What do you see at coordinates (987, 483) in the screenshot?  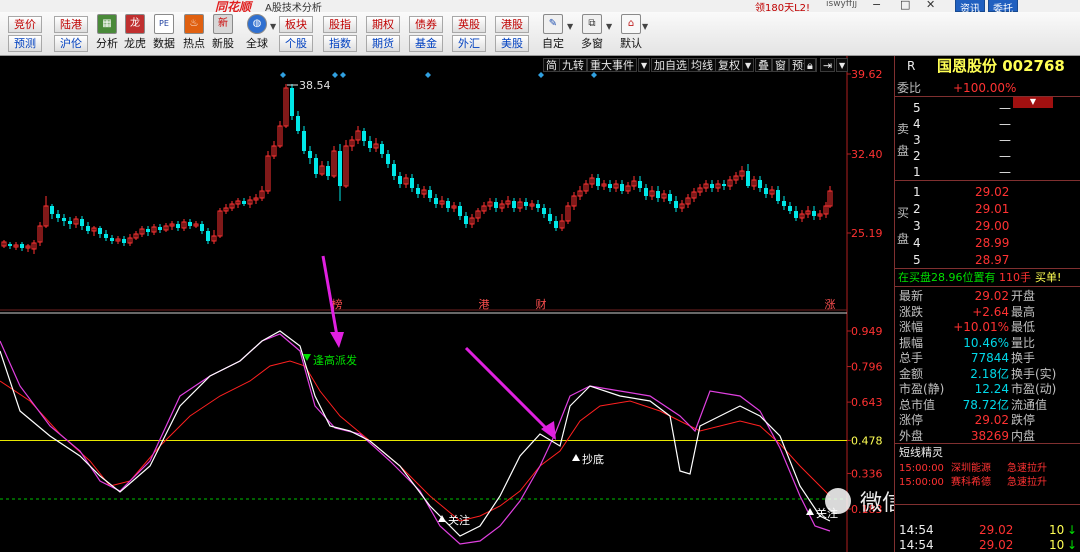 I see `short-line-item: 15:00:00 赛科希德 急速拉升` at bounding box center [987, 483].